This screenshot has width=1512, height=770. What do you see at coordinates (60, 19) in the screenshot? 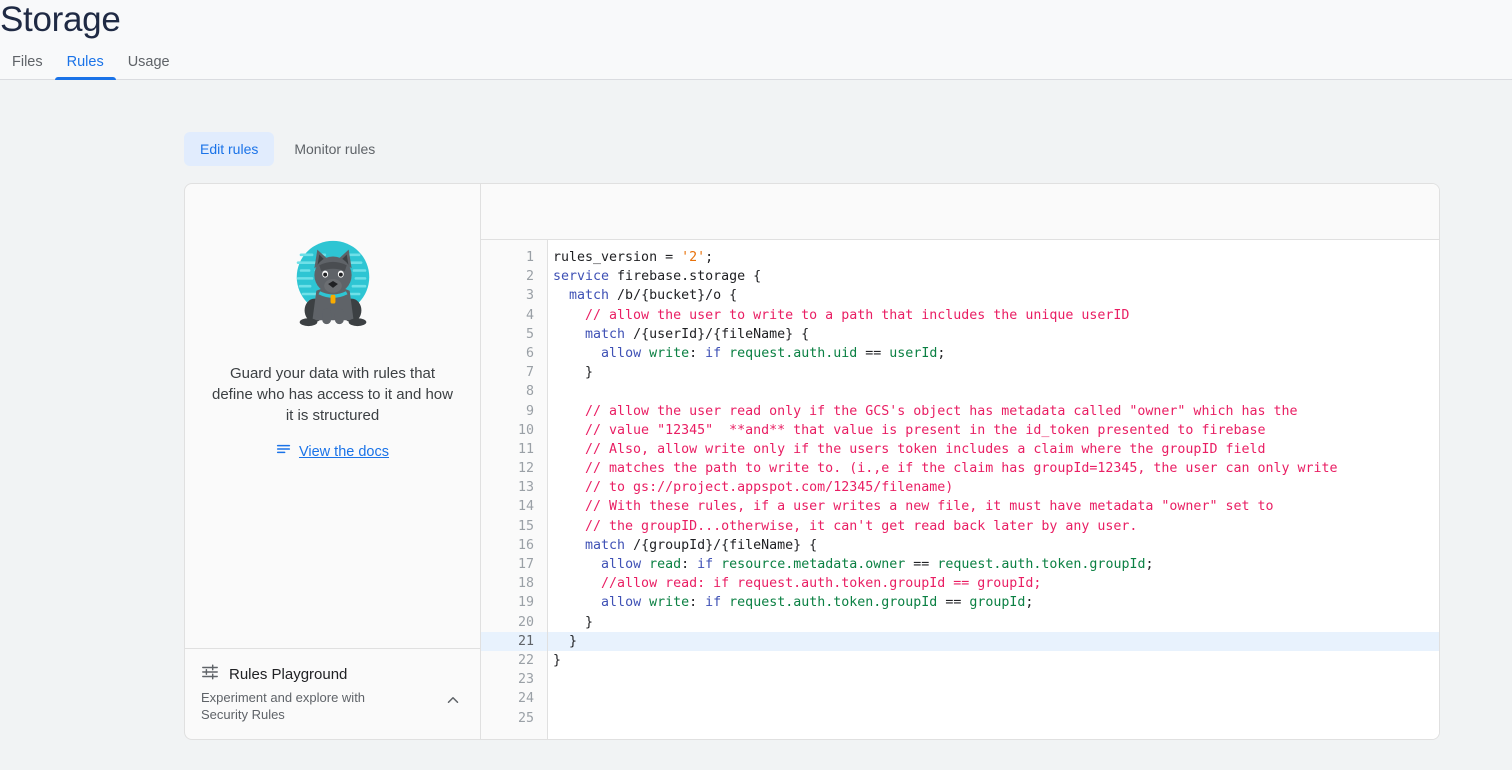
I see `page-title: Storage` at bounding box center [60, 19].